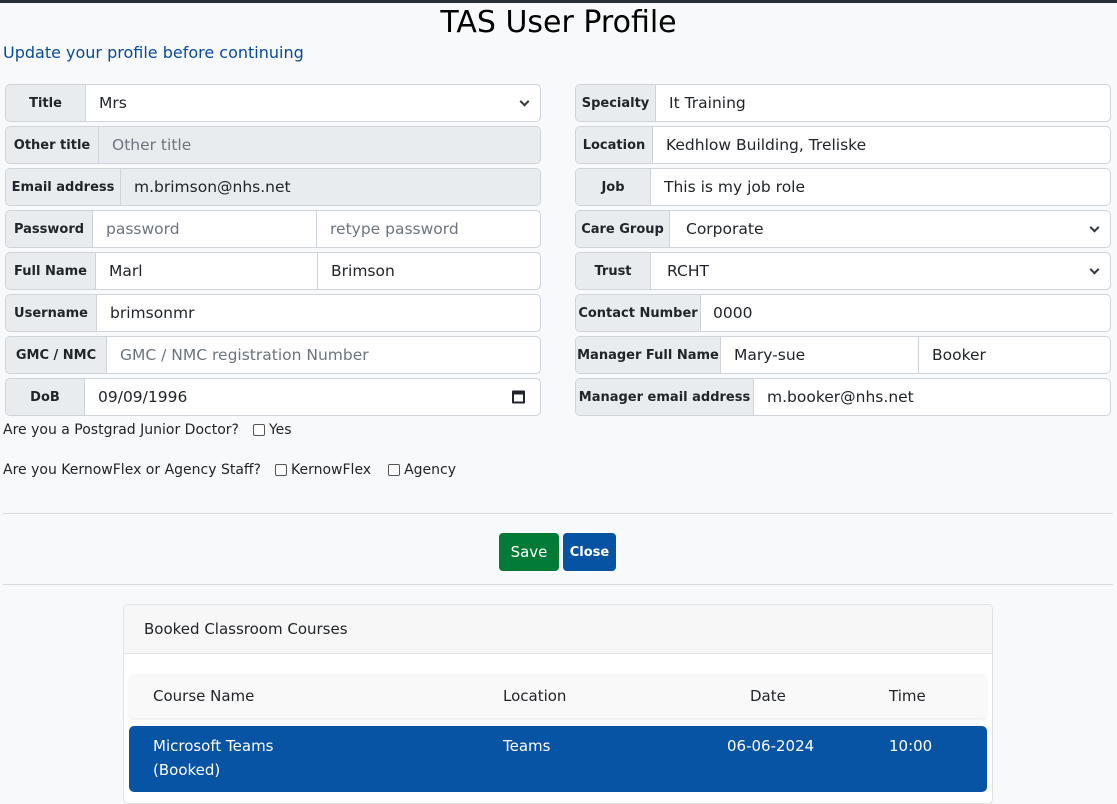  Describe the element at coordinates (613, 187) in the screenshot. I see `job-label: Job` at that location.